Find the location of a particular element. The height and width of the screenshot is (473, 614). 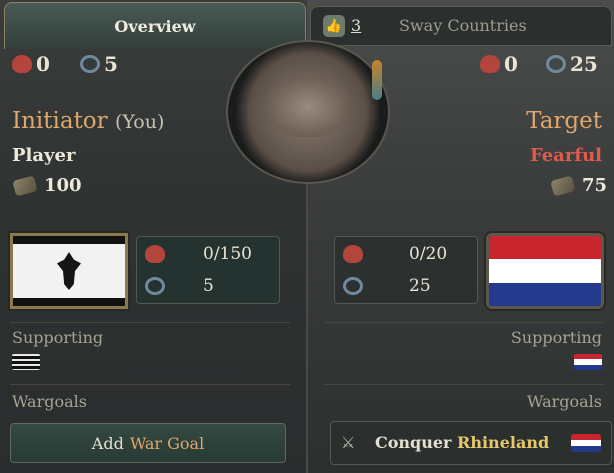

initiator-supporter-flag is located at coordinates (26, 362).